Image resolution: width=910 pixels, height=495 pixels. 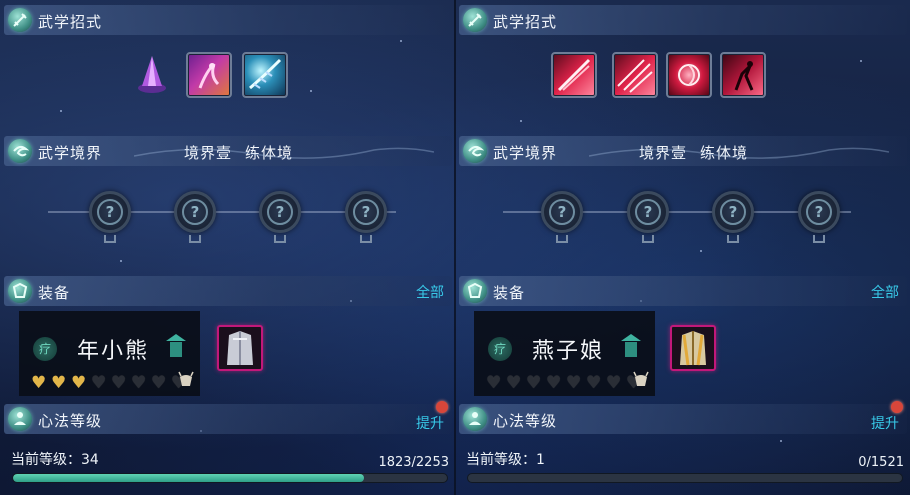 I want to click on companion-name: 燕子娘, so click(x=568, y=351).